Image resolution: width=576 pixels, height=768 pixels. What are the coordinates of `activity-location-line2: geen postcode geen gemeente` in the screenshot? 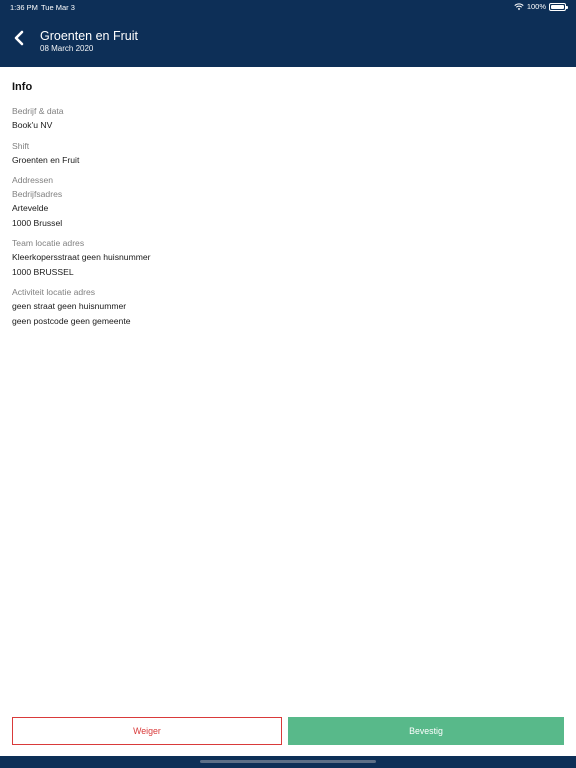 It's located at (71, 320).